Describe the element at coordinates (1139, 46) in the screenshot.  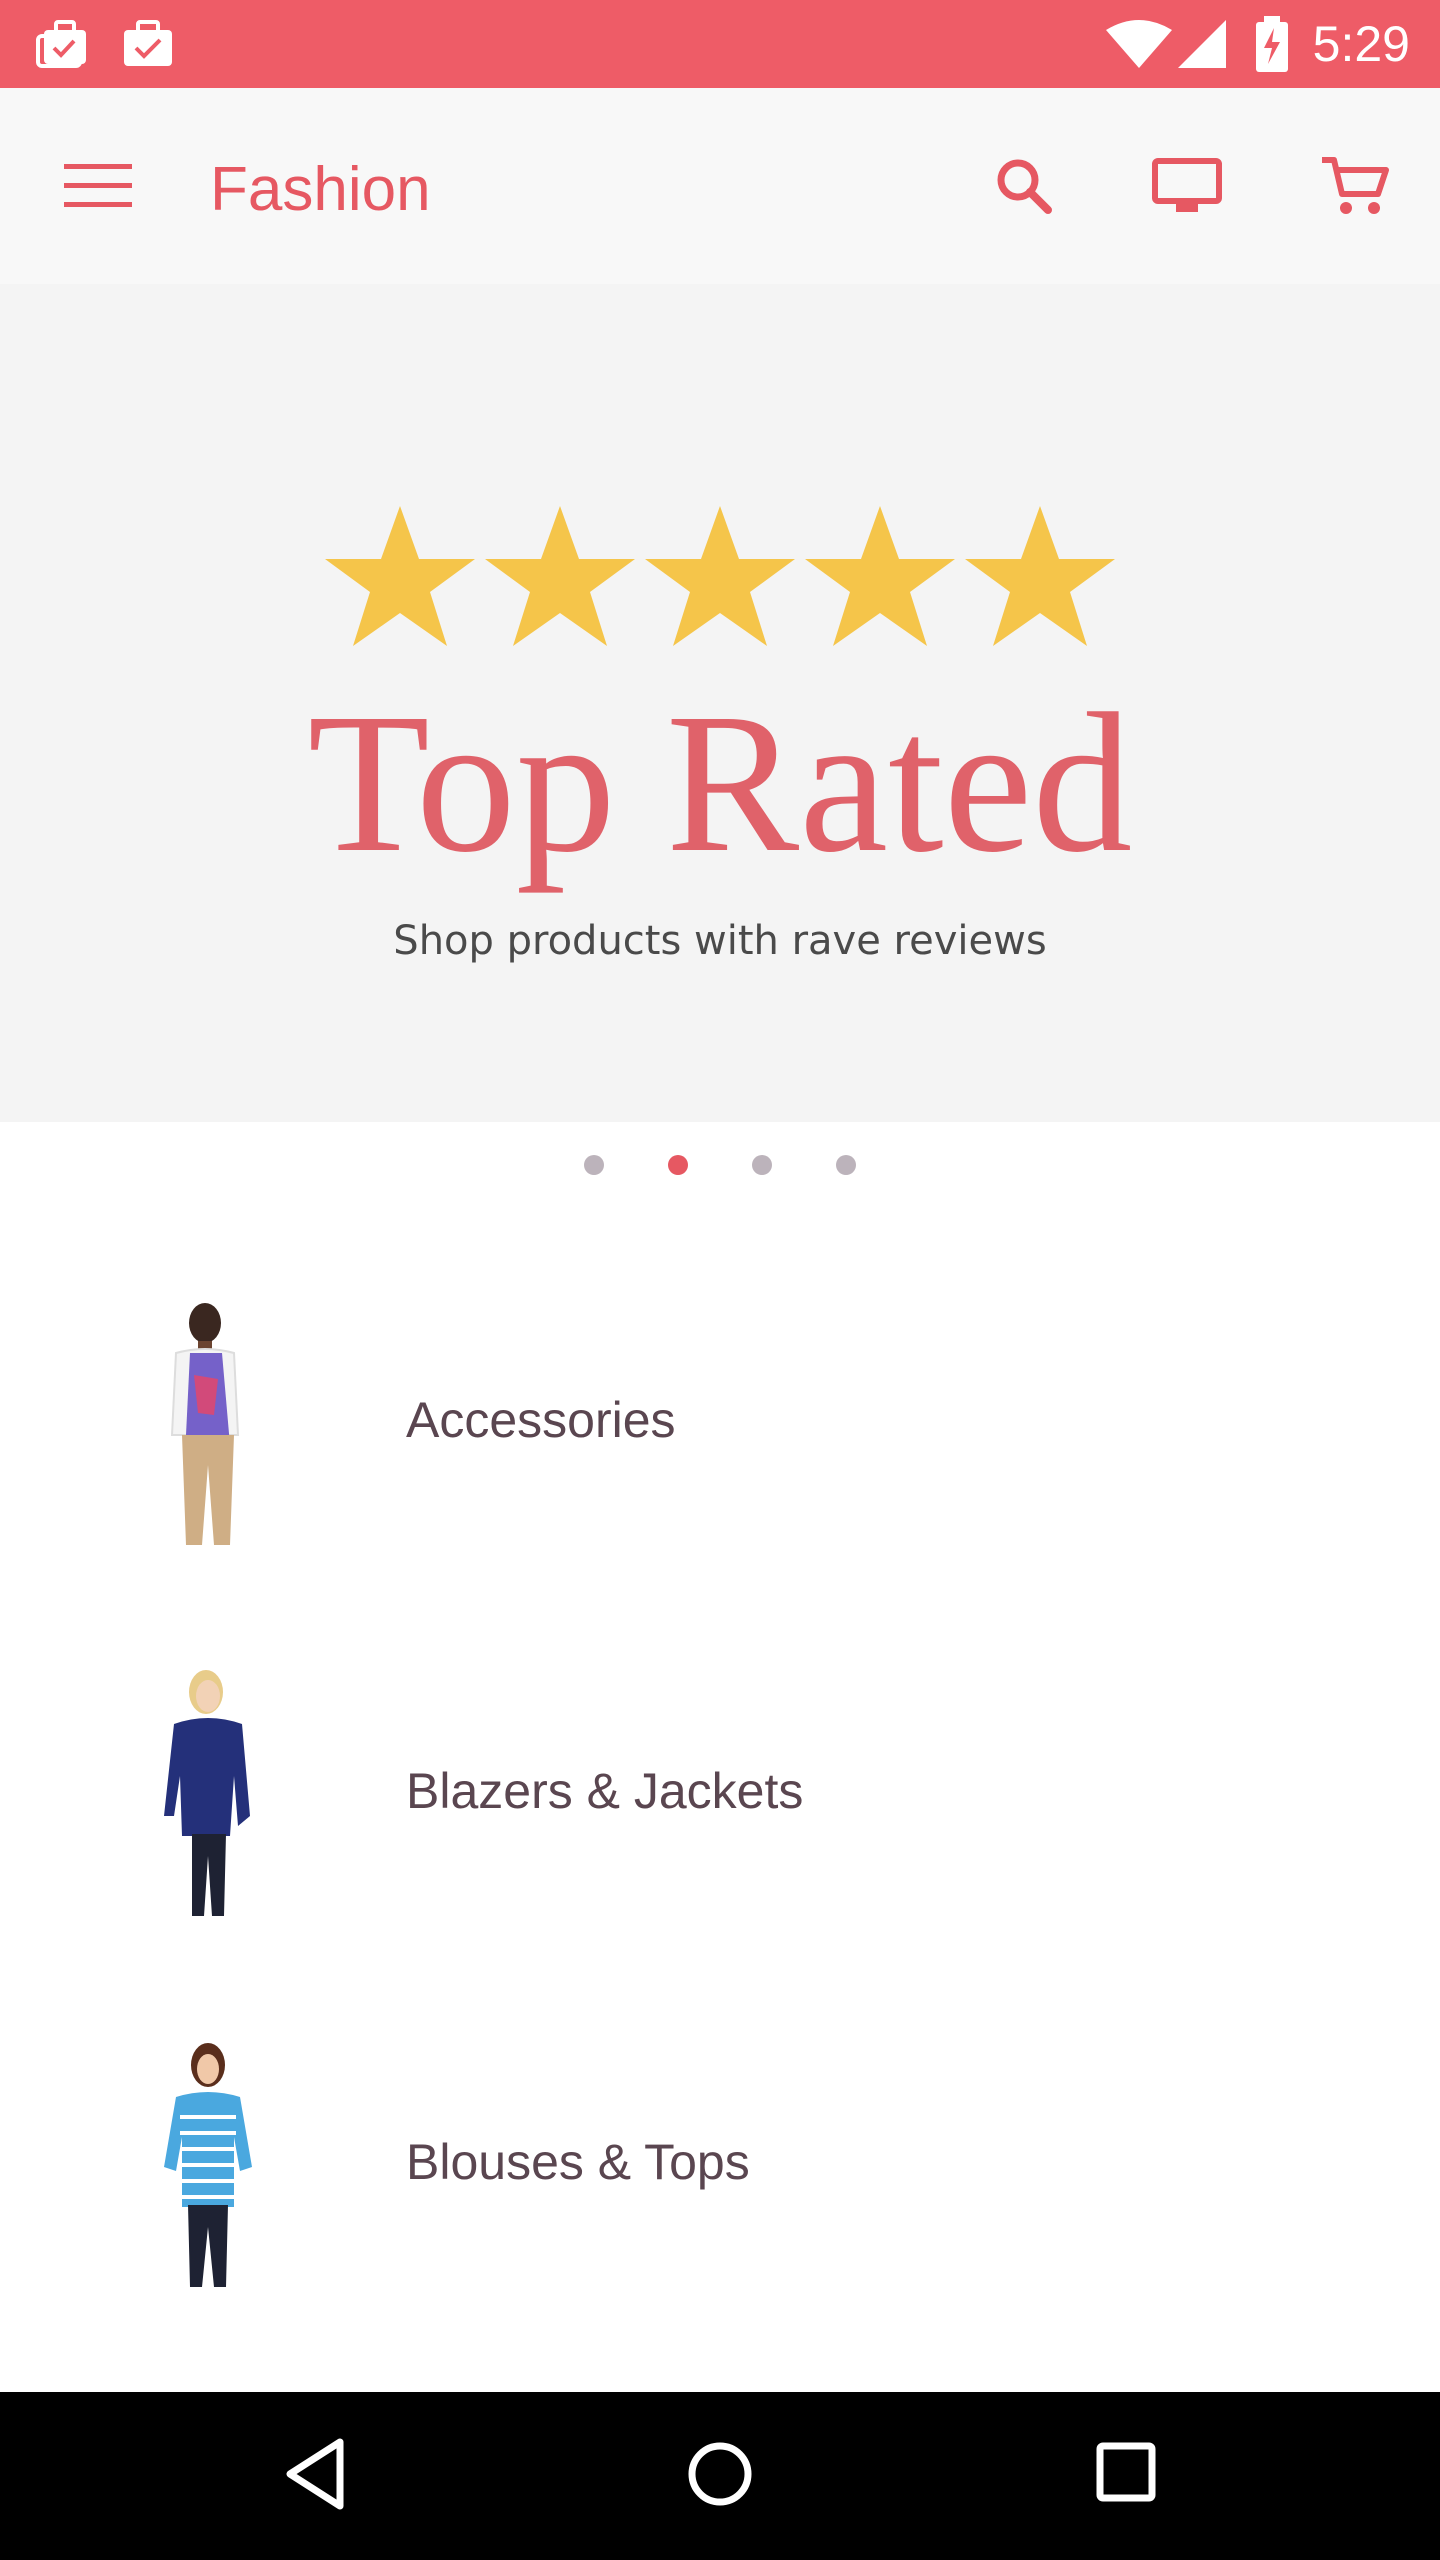
I see `wifi-icon` at that location.